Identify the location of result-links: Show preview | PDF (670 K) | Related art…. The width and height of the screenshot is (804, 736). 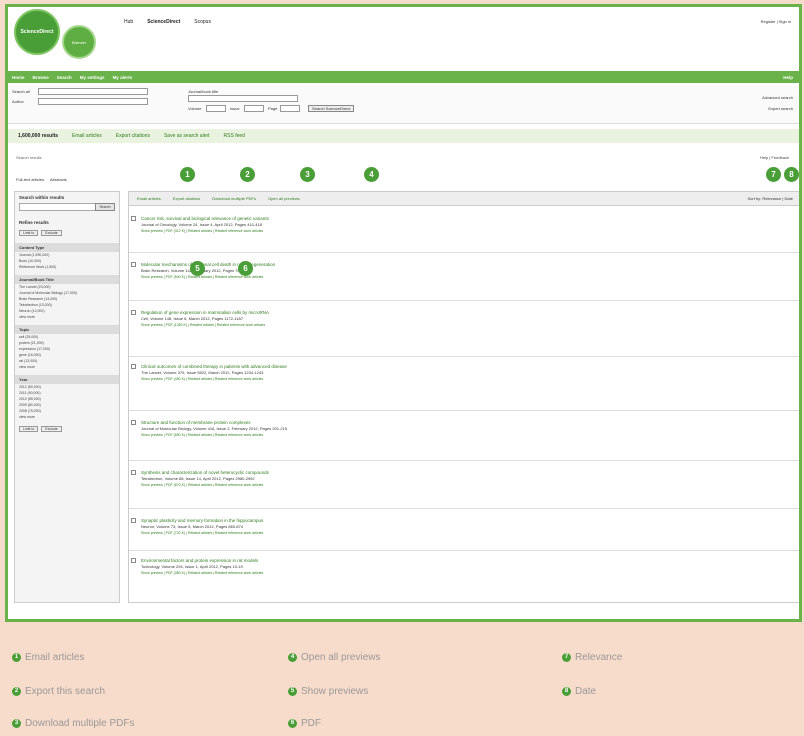
(466, 485).